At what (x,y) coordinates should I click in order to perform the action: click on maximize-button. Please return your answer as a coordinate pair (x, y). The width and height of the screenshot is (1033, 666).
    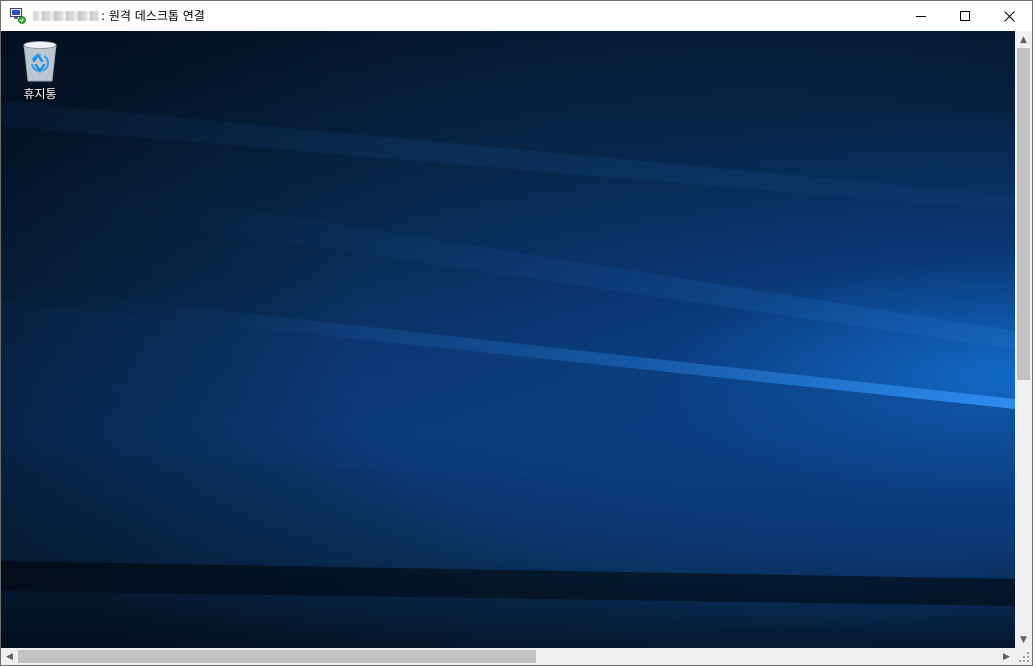
    Looking at the image, I should click on (965, 16).